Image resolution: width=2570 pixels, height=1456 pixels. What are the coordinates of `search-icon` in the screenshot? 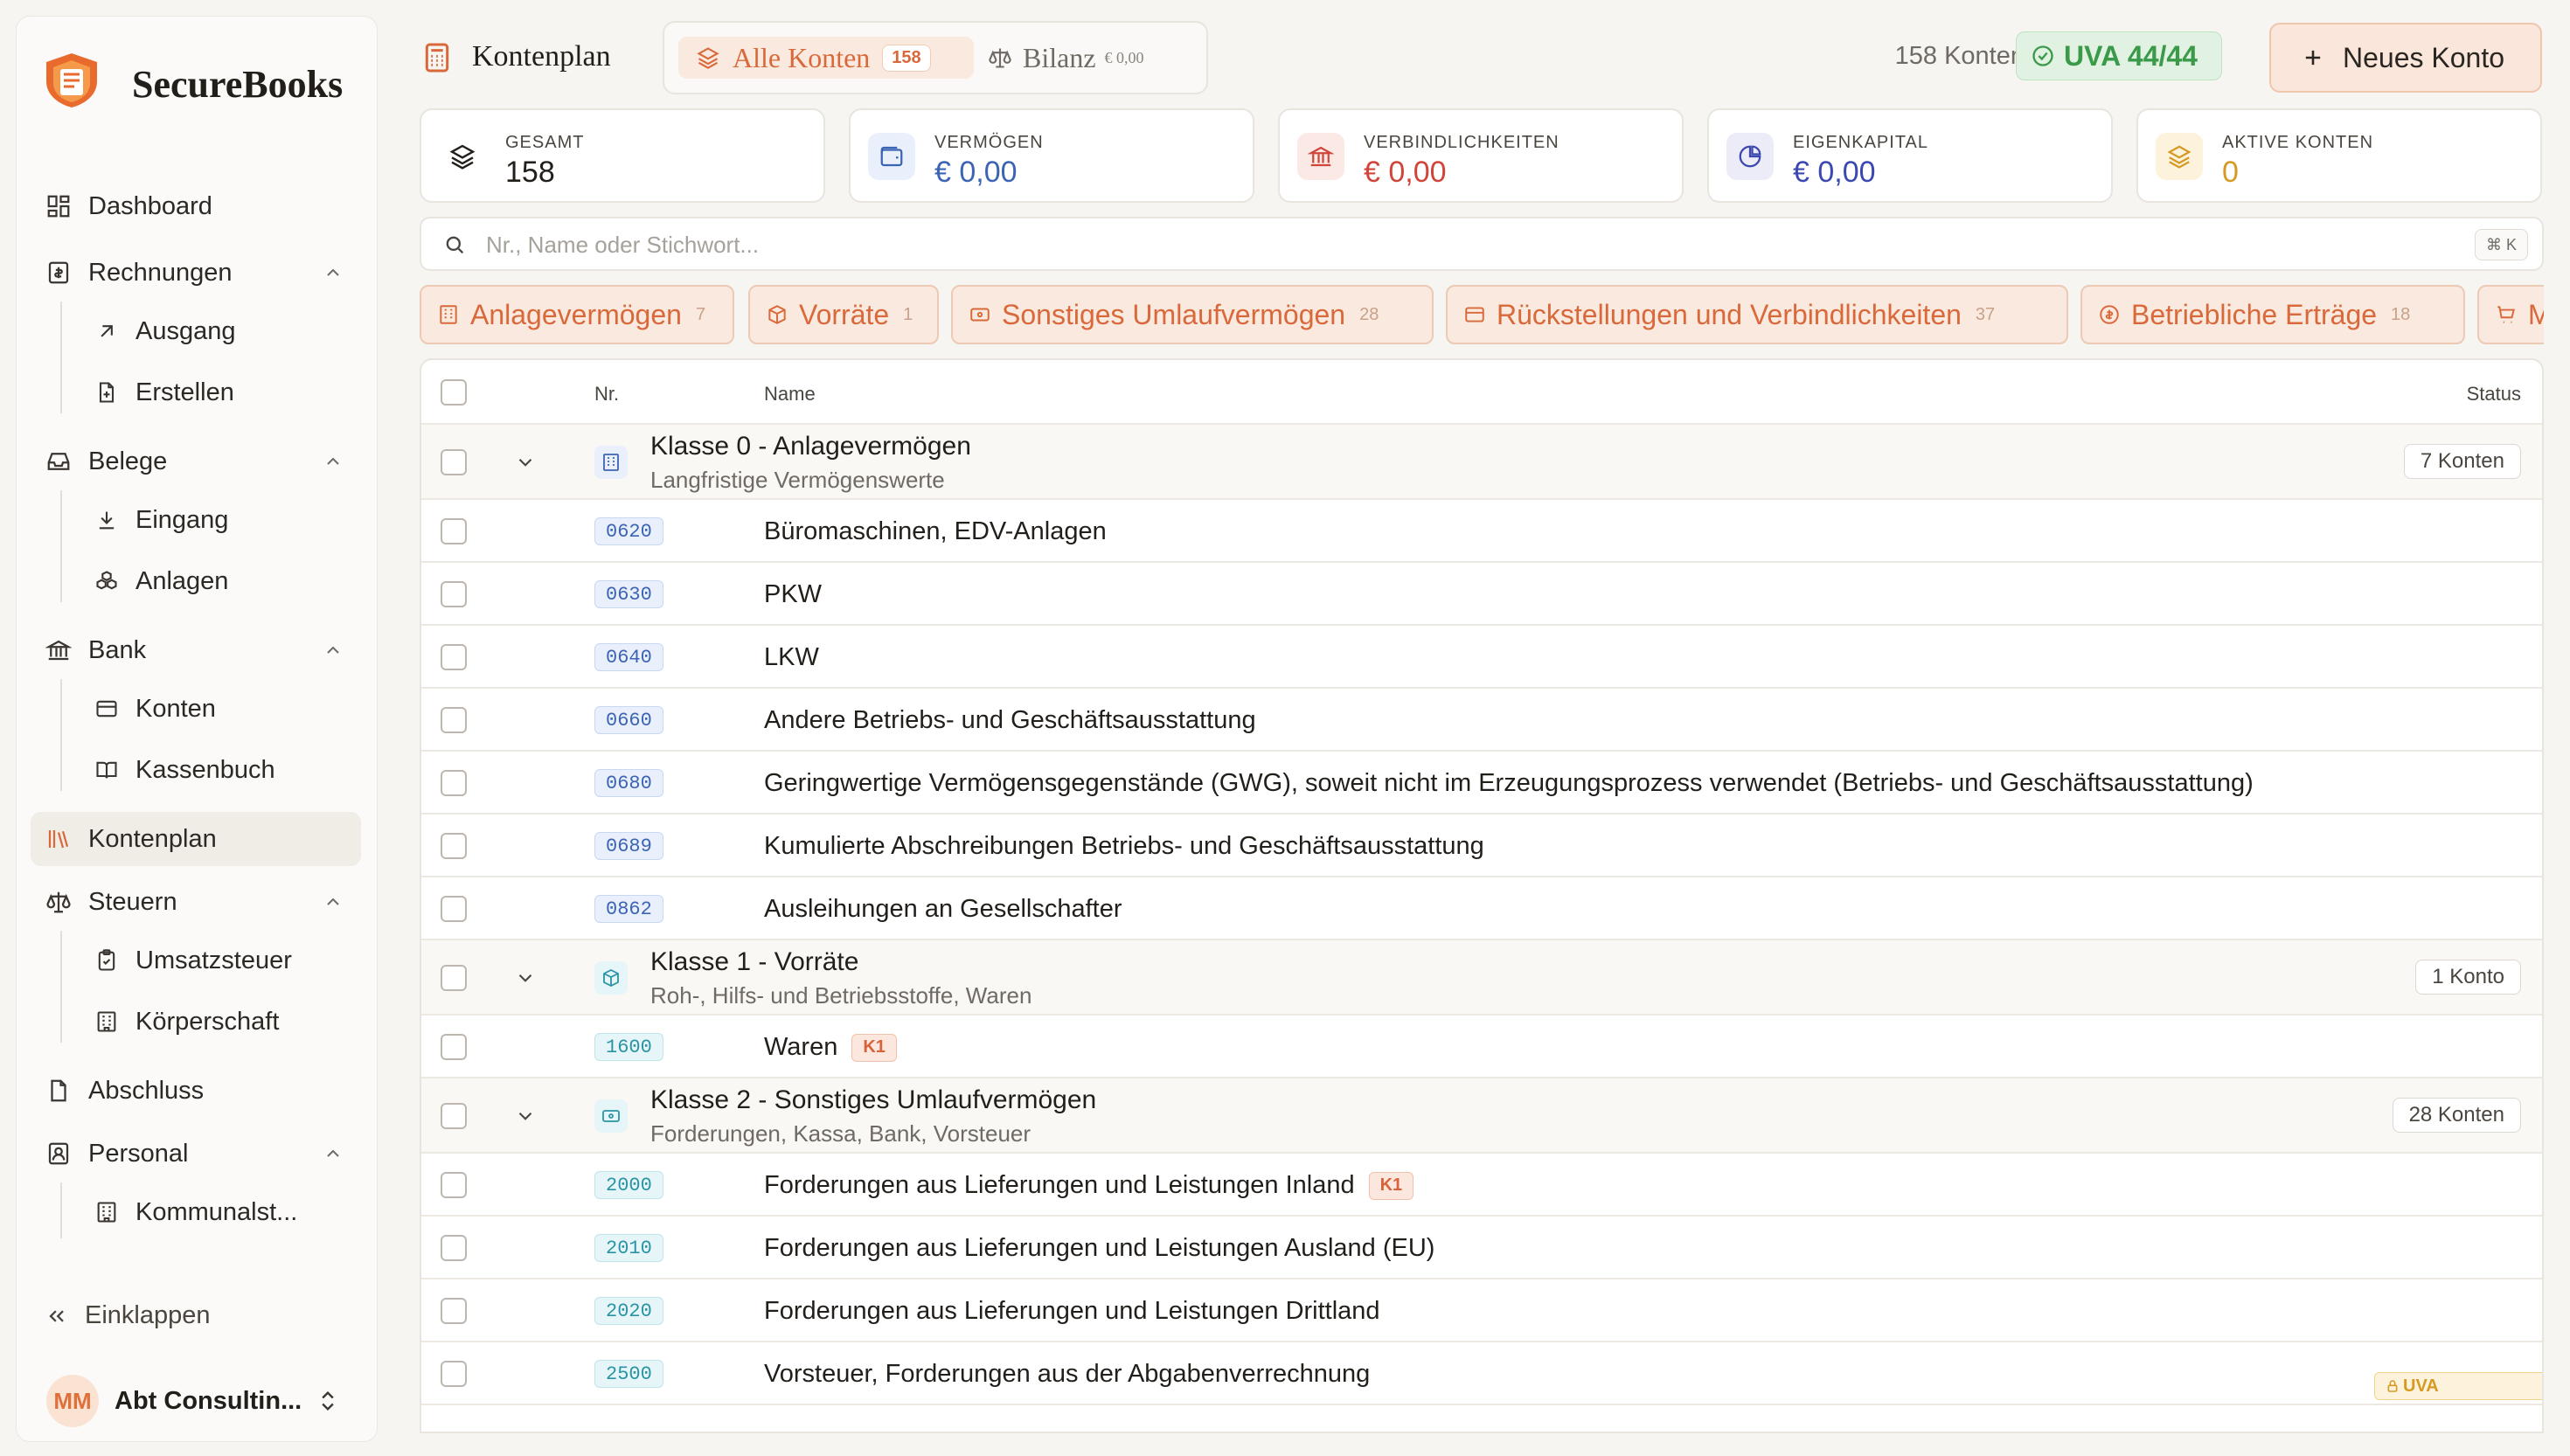 It's located at (454, 244).